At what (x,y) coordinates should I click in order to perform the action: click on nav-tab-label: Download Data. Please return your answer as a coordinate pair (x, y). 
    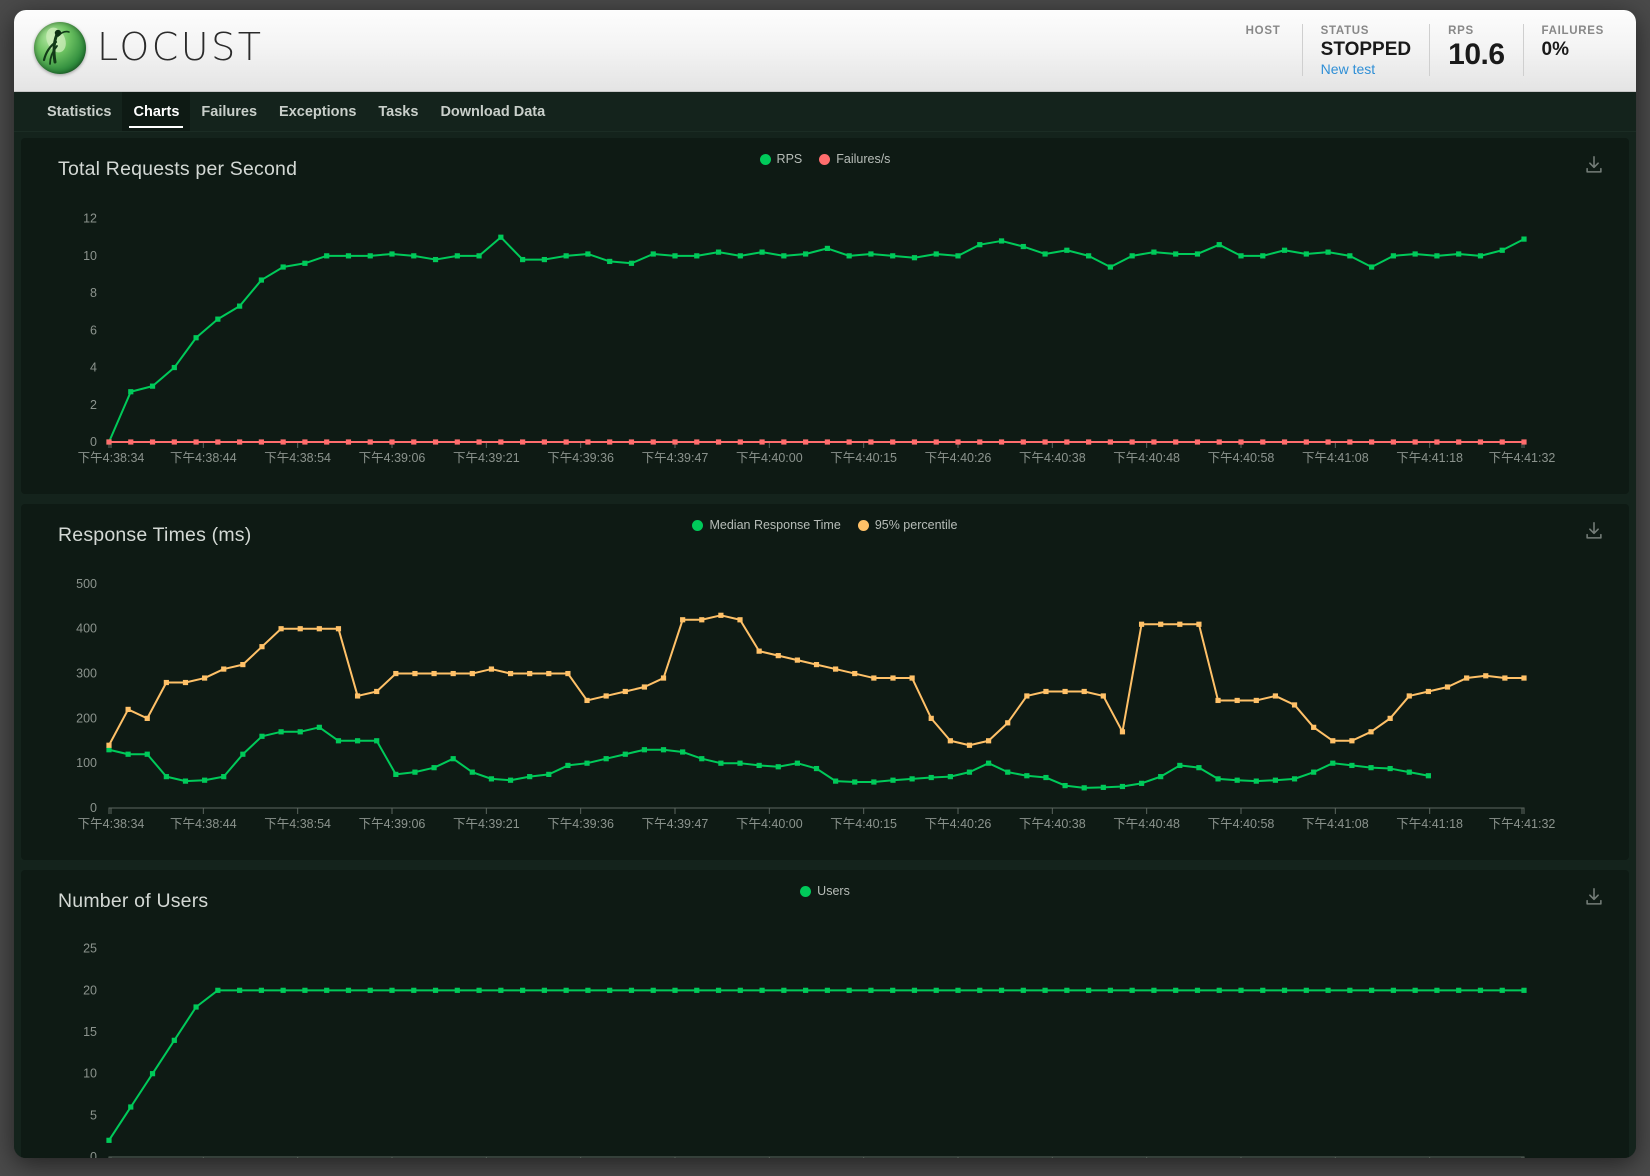
    Looking at the image, I should click on (493, 111).